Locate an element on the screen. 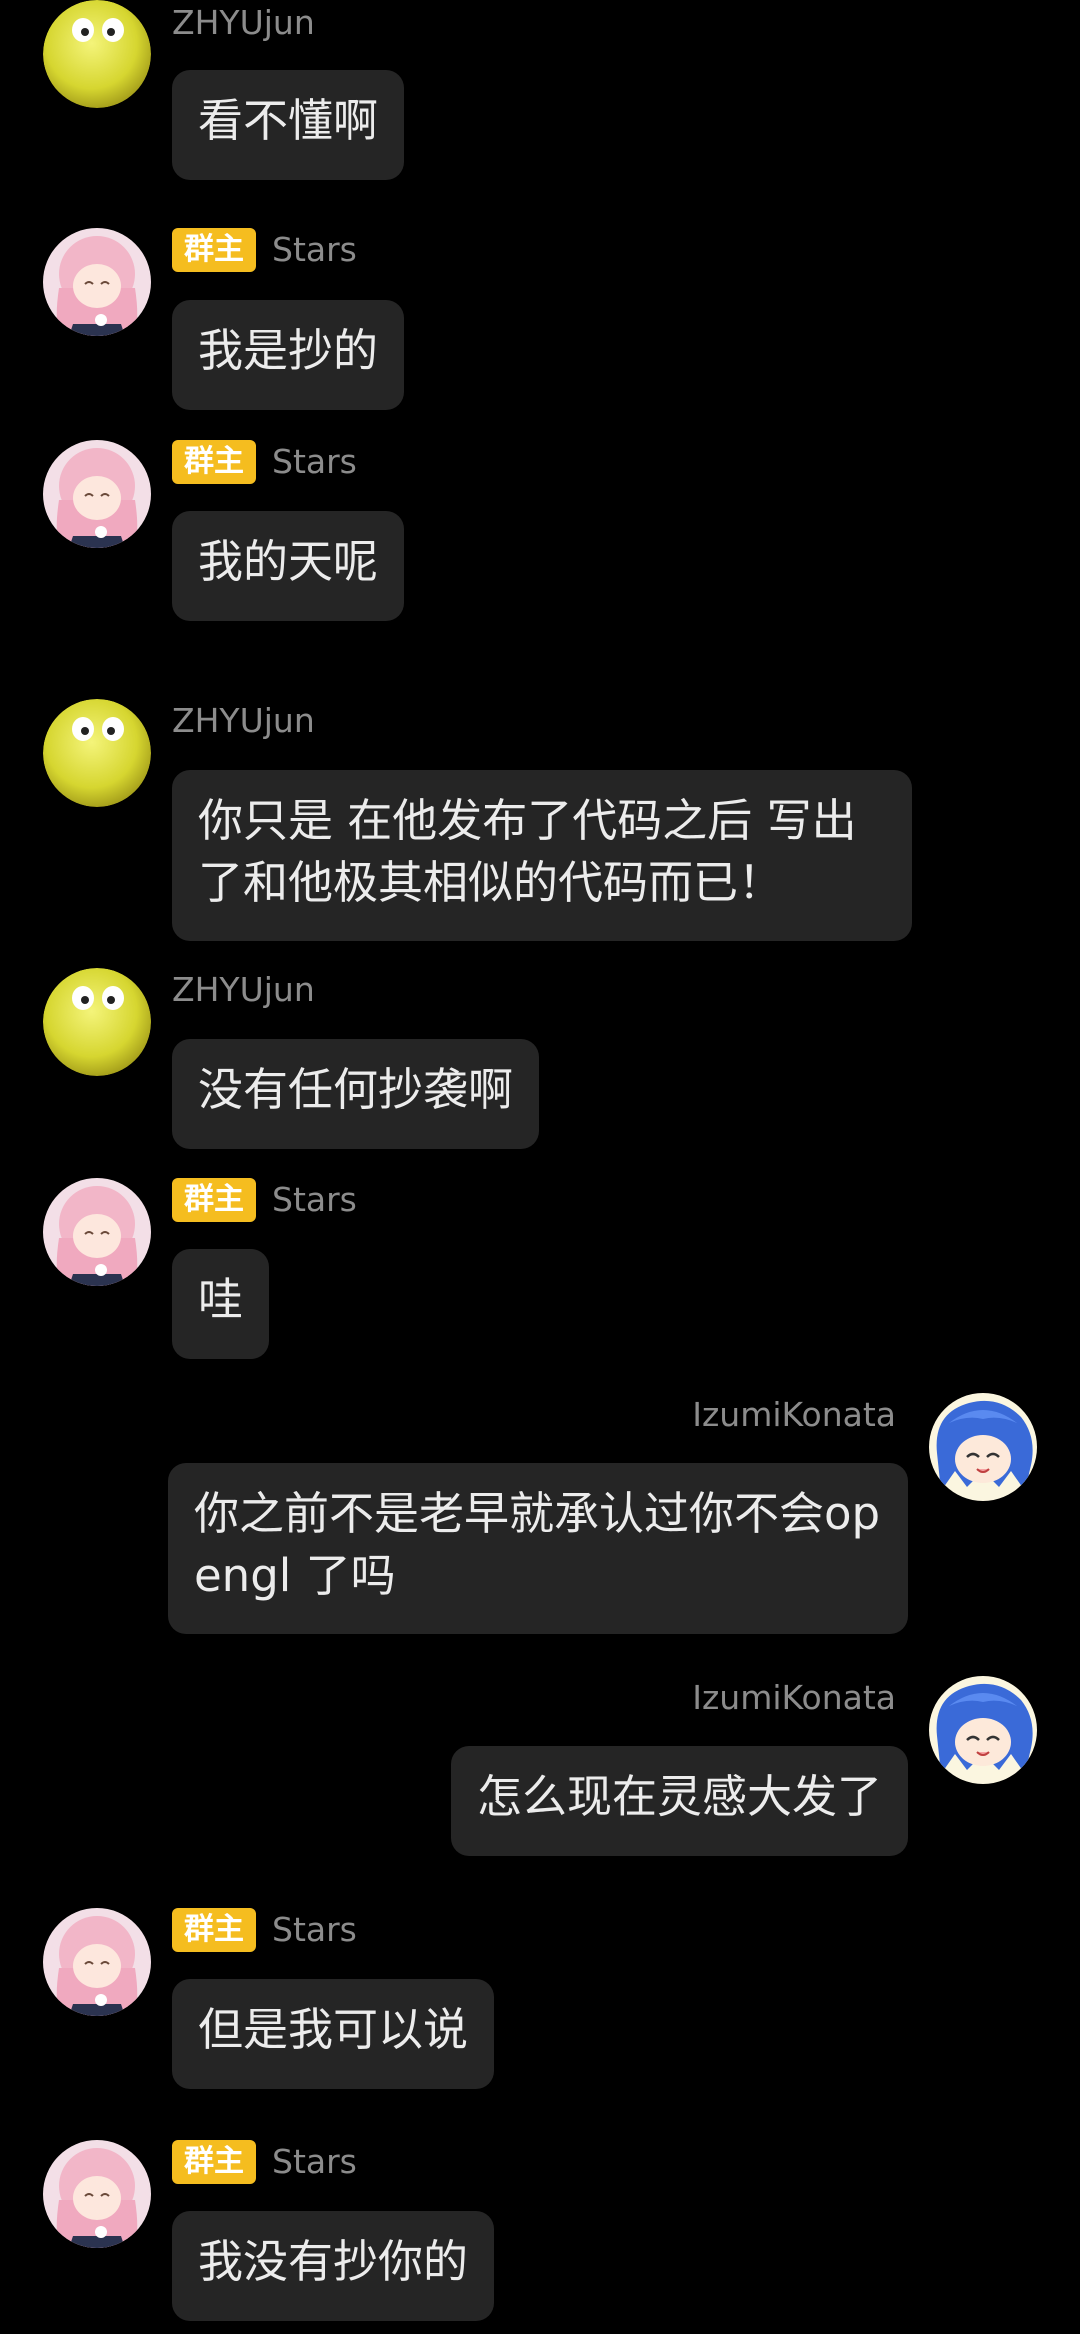  message-bubble: 看不懂啊 is located at coordinates (288, 125).